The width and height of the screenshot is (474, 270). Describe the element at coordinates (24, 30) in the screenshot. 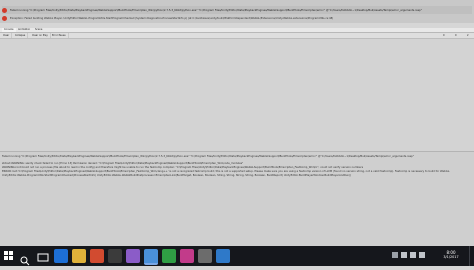

I see `tab-animation: Animation` at that location.